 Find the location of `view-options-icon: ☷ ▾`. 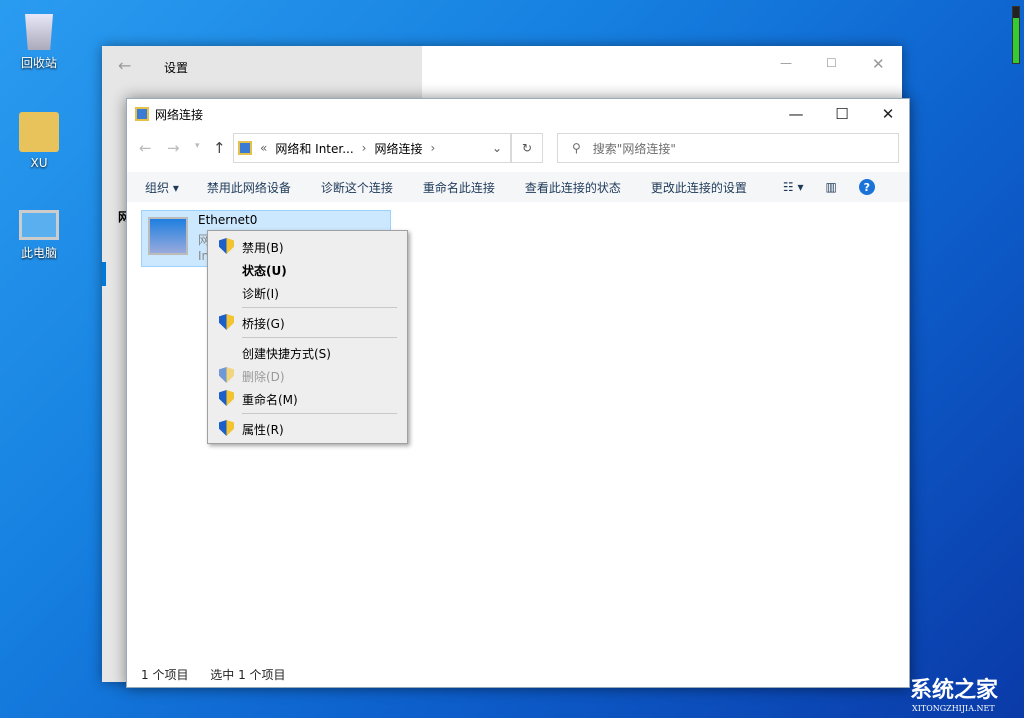

view-options-icon: ☷ ▾ is located at coordinates (793, 187).